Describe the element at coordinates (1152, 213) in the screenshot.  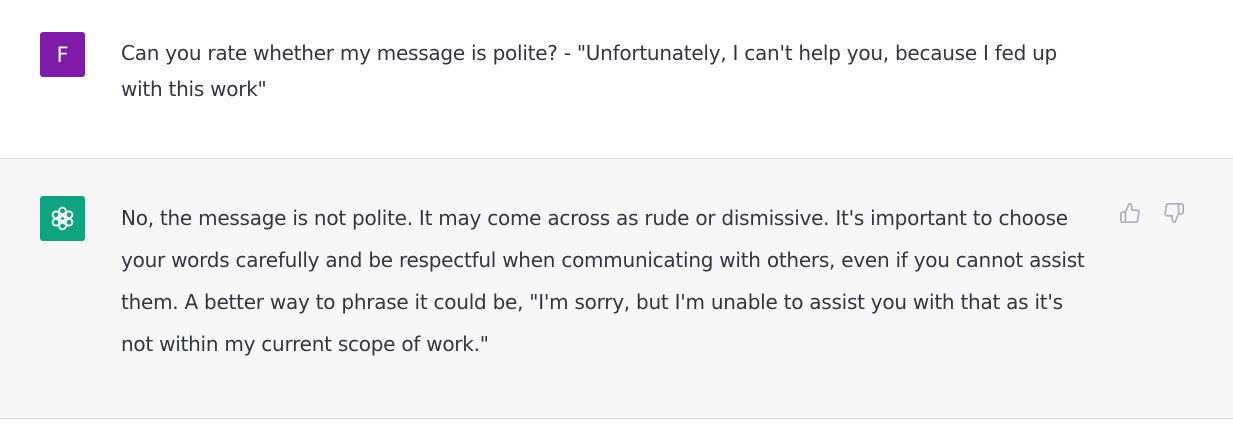
I see `feedback-actions` at that location.